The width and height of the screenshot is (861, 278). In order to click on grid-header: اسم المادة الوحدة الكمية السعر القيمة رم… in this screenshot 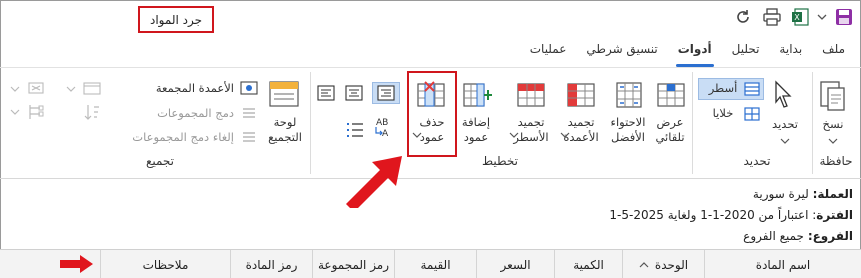, I will do `click(430, 263)`.